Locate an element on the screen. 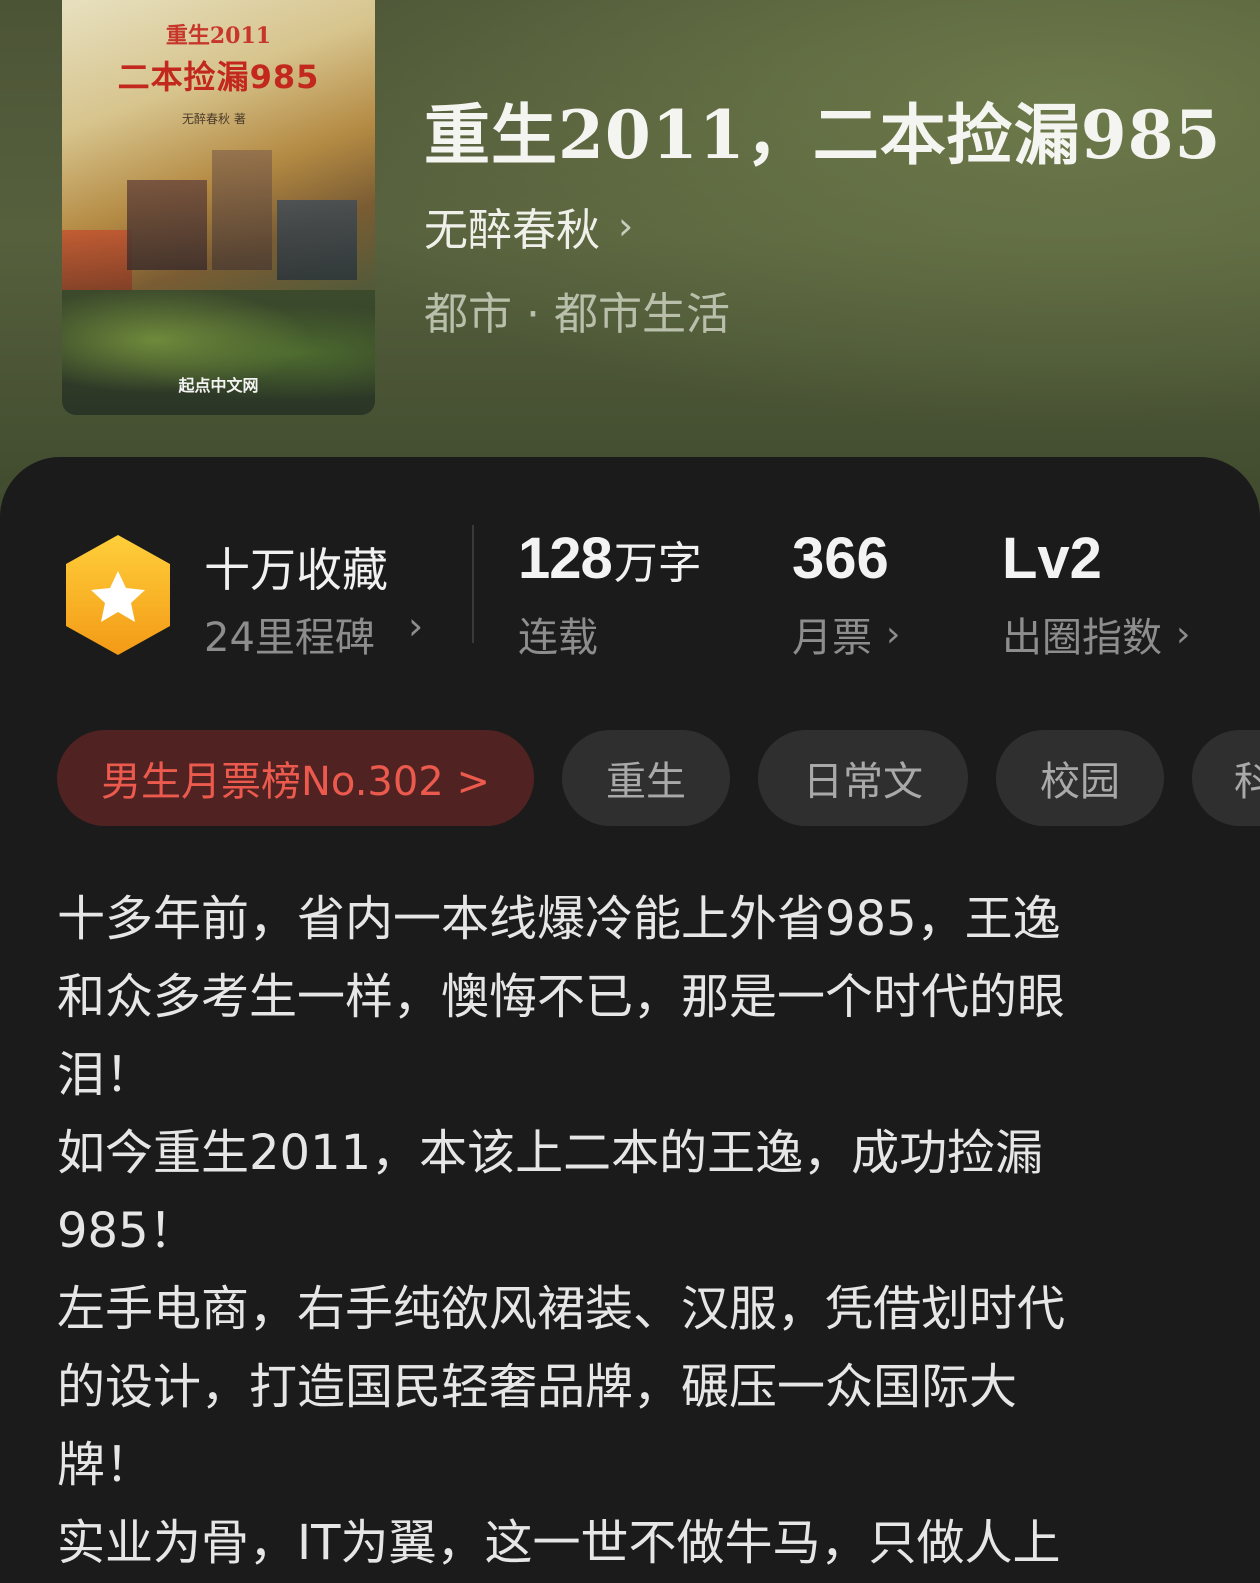 This screenshot has width=1260, height=1583. cover-publisher: 起点中文网 is located at coordinates (218, 385).